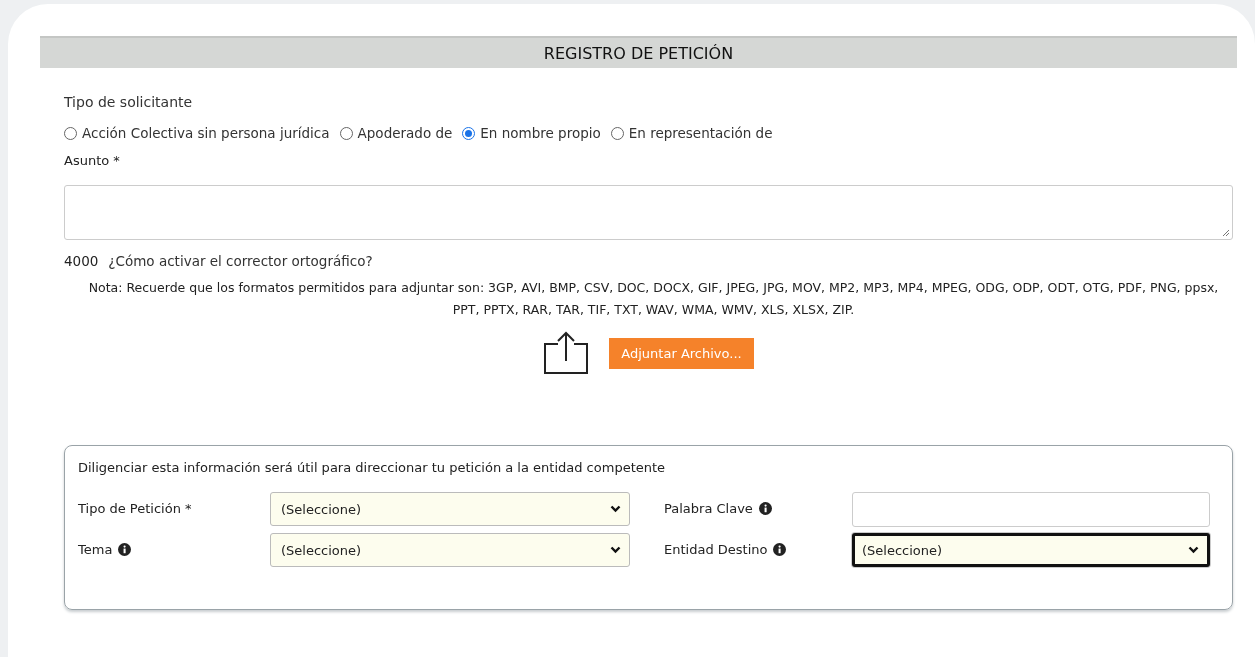 The width and height of the screenshot is (1255, 657). What do you see at coordinates (92, 160) in the screenshot?
I see `subject-label: Asunto *` at bounding box center [92, 160].